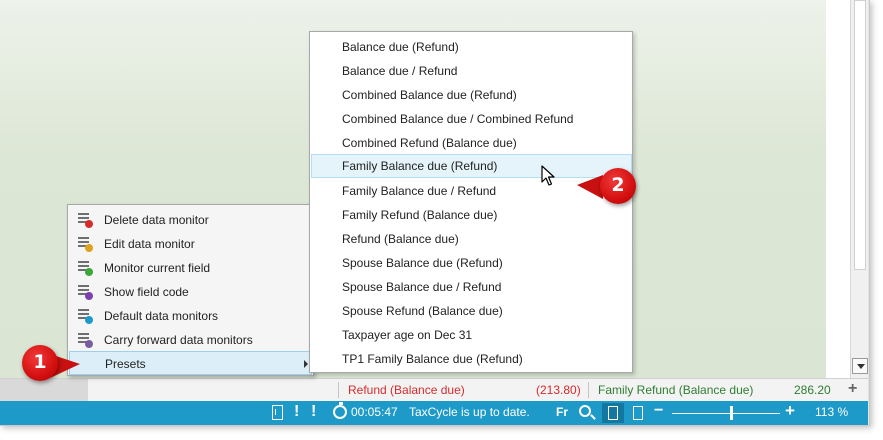  I want to click on menu-item-delete-data-monitor: Delete data monitor, so click(190, 220).